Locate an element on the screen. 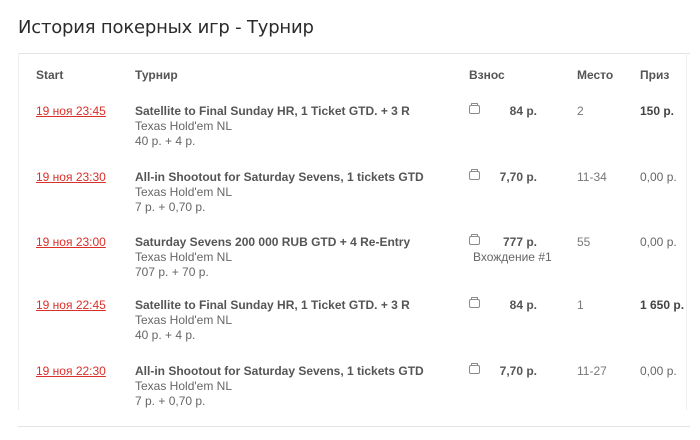  start-date-link: 19 ноя 23:30 is located at coordinates (71, 177).